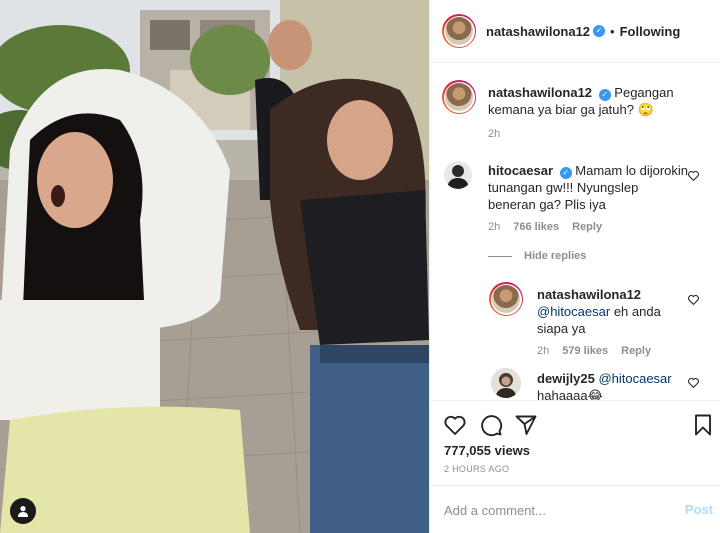 The width and height of the screenshot is (720, 533). I want to click on add-comment-bar: Post, so click(575, 509).